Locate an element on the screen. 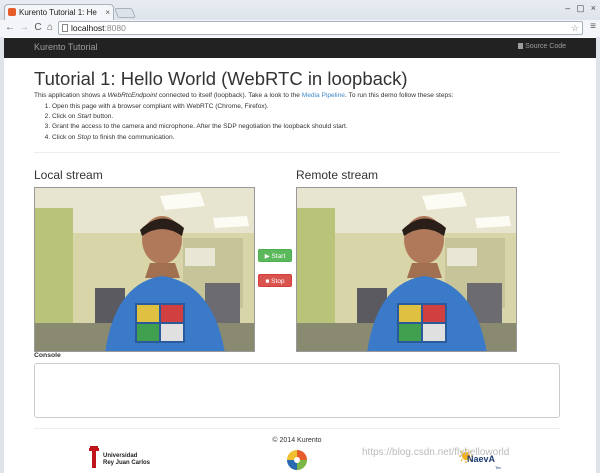 The width and height of the screenshot is (600, 476). forward-arrow-icon: → is located at coordinates (24, 28).